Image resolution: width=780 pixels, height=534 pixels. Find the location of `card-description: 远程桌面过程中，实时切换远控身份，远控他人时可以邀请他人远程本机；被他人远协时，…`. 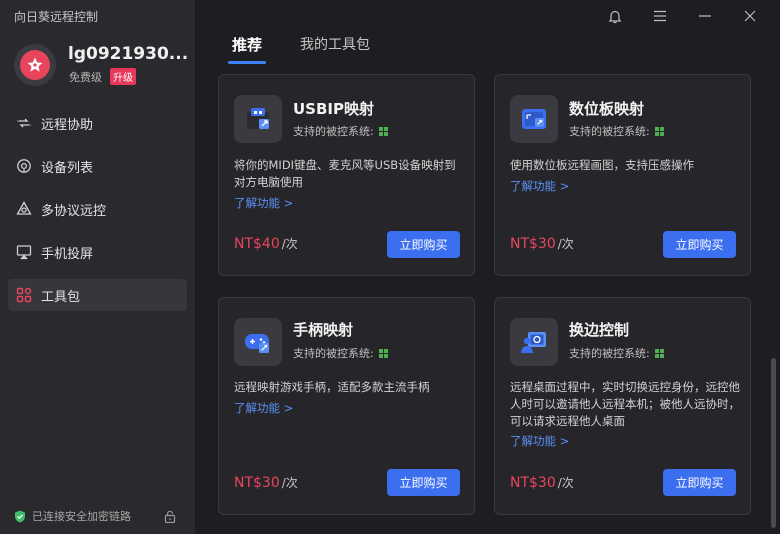

card-description: 远程桌面过程中，实时切换远控身份，远控他人时可以邀请他人远程本机；被他人远协时，… is located at coordinates (625, 404).